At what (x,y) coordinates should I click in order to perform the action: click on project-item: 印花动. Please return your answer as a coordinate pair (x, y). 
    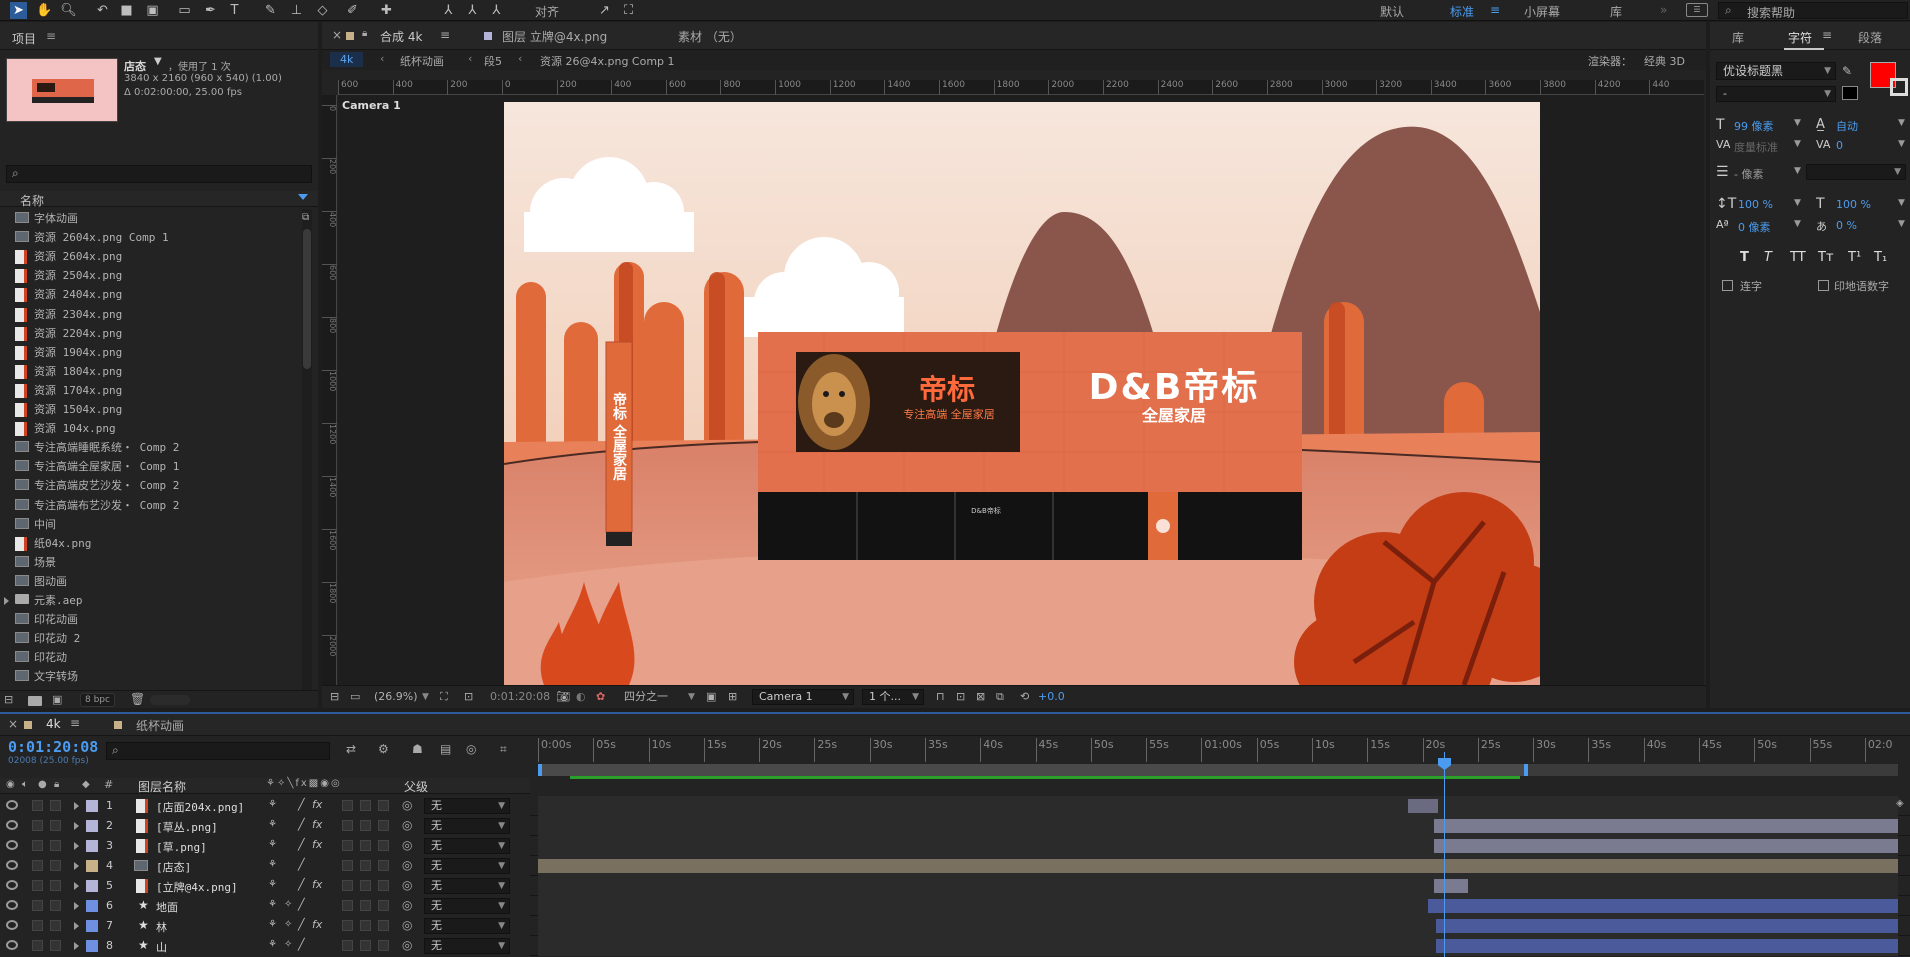
    Looking at the image, I should click on (150, 657).